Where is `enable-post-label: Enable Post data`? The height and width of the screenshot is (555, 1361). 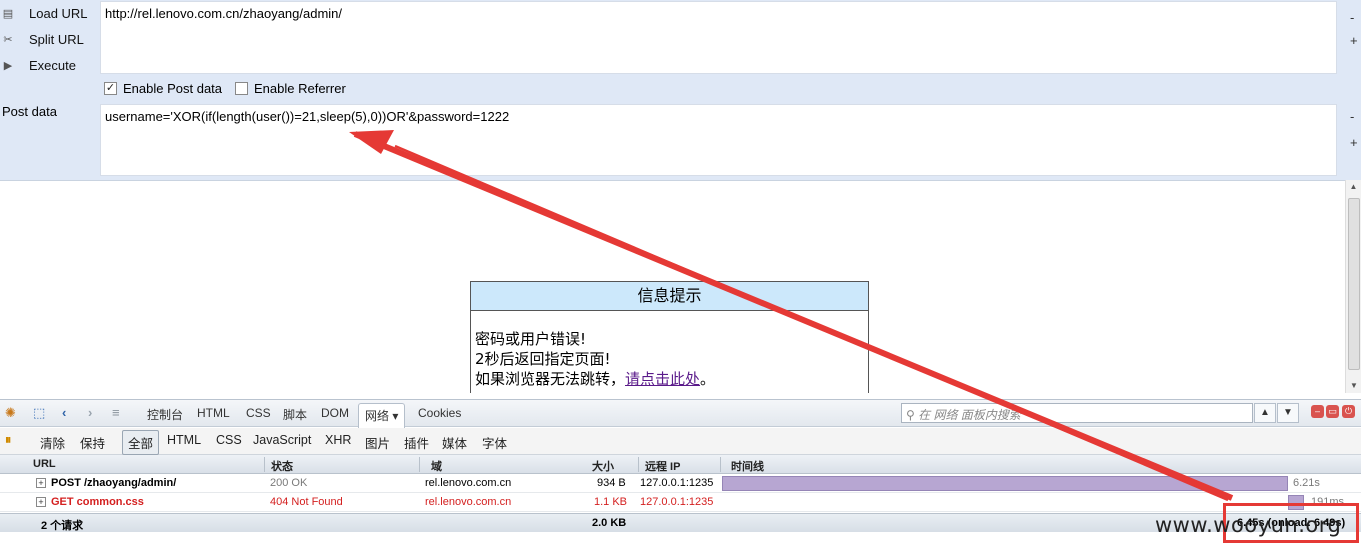
enable-post-label: Enable Post data is located at coordinates (173, 88).